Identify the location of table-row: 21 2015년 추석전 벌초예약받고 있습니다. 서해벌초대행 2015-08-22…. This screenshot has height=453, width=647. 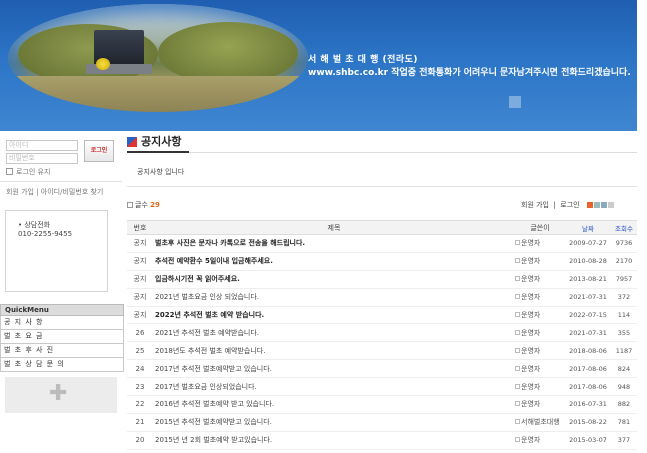
(382, 422).